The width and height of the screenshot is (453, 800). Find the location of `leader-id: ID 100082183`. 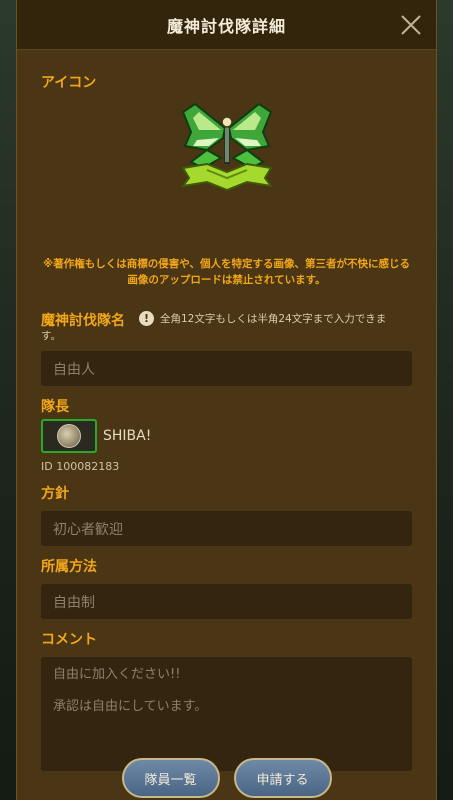

leader-id: ID 100082183 is located at coordinates (80, 466).